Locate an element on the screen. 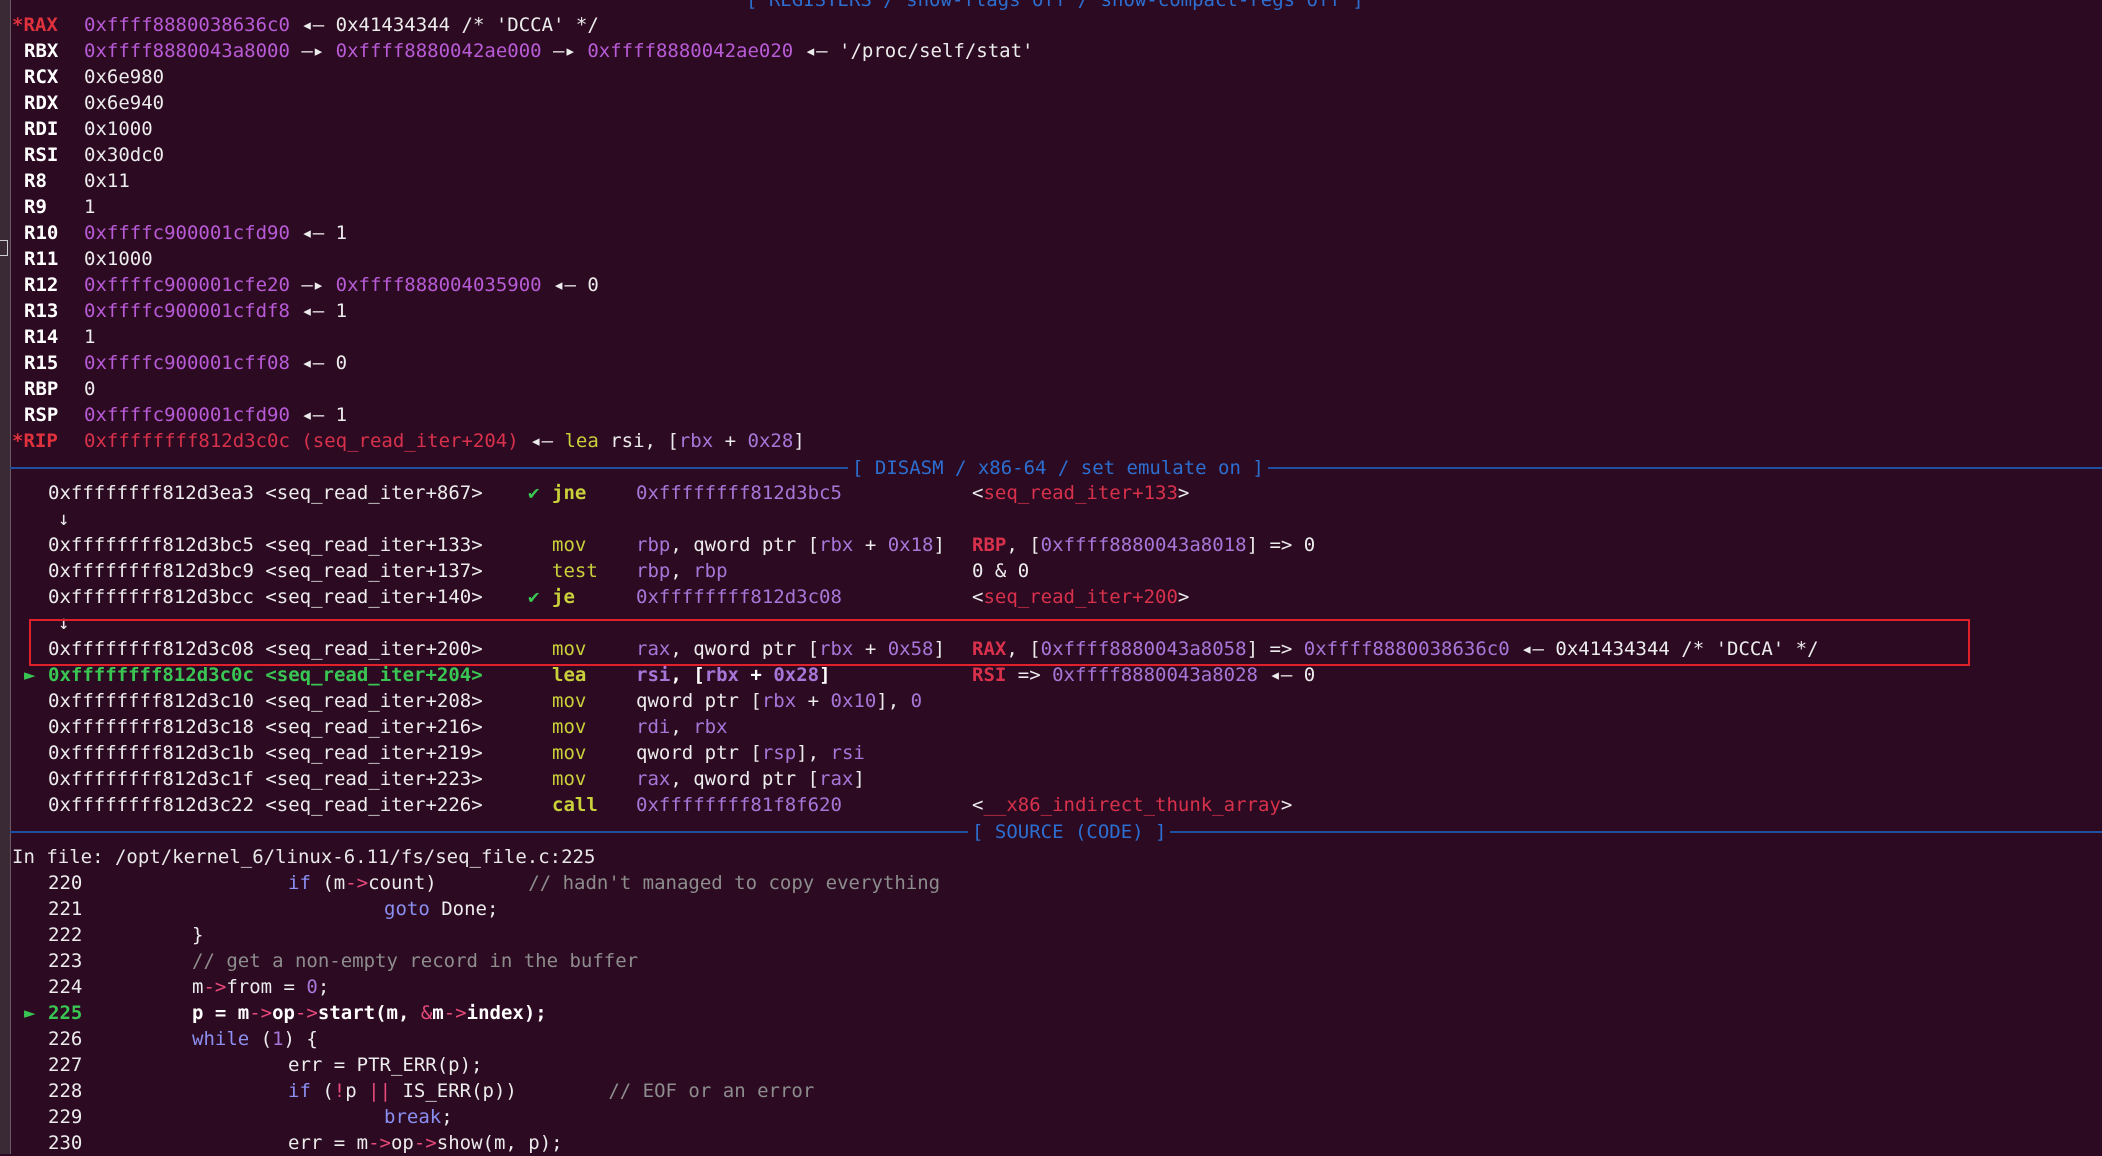  source-code: m->from = 0; is located at coordinates (260, 987).